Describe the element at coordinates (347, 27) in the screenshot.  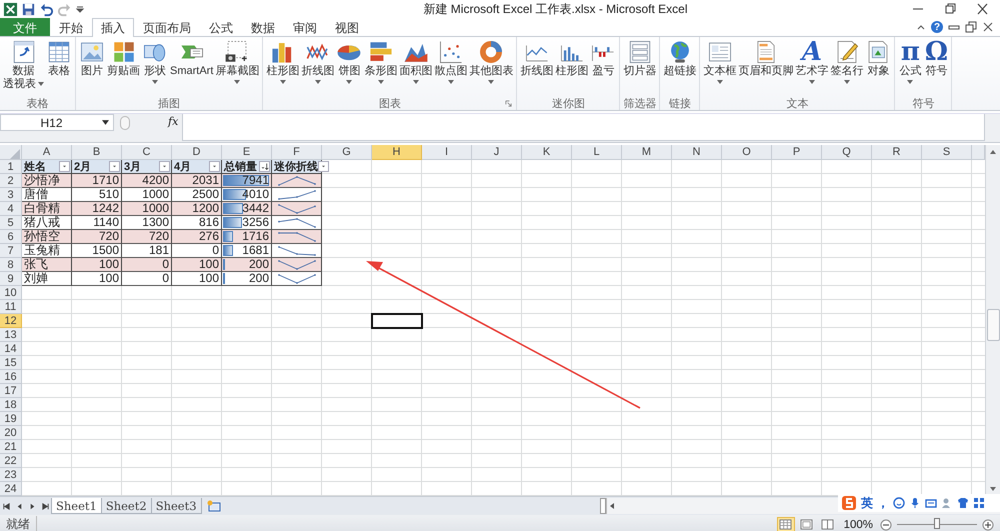
I see `ribbon-tab: 视图` at that location.